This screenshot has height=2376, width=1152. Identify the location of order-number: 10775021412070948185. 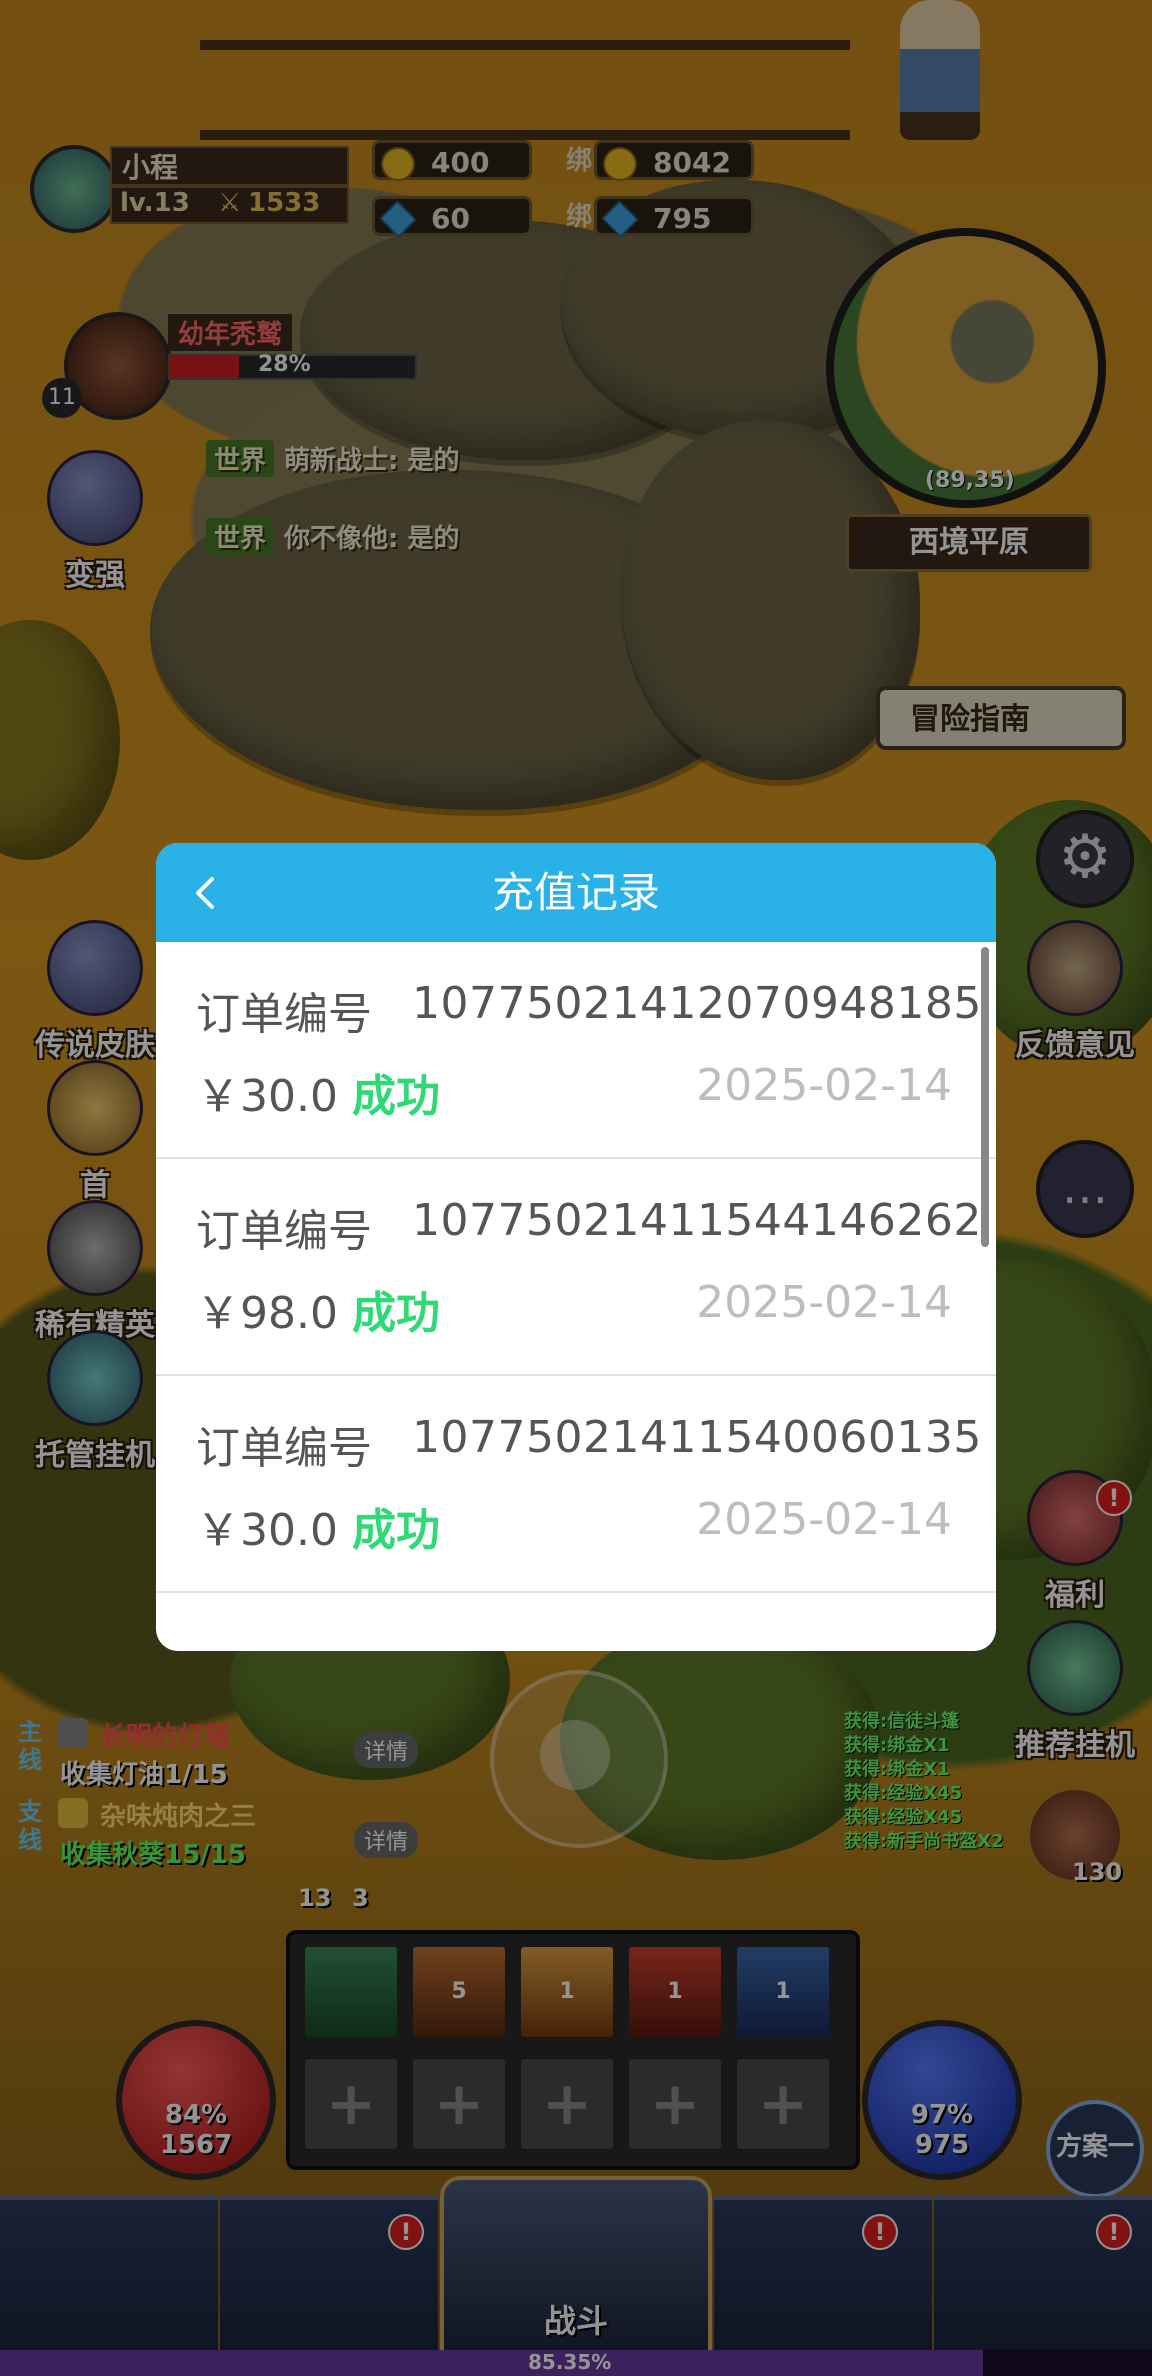
(697, 1003).